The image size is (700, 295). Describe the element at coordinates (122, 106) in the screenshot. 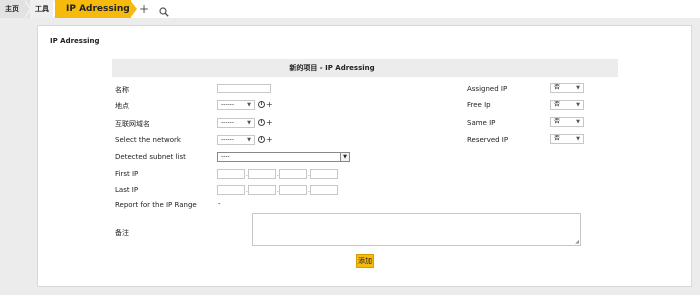

I see `location-label: 地点` at that location.